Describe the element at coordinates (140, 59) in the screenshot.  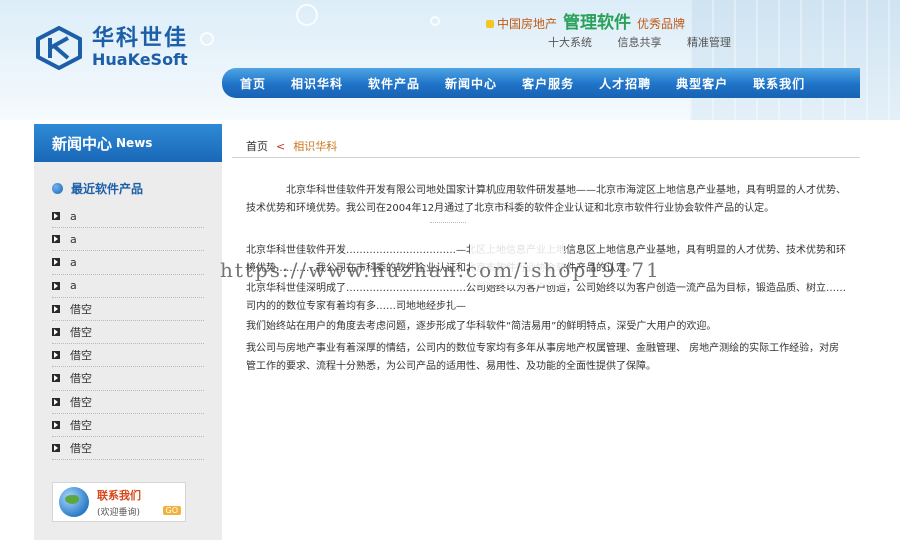
I see `logo-name-en: HuaKeSoft` at that location.